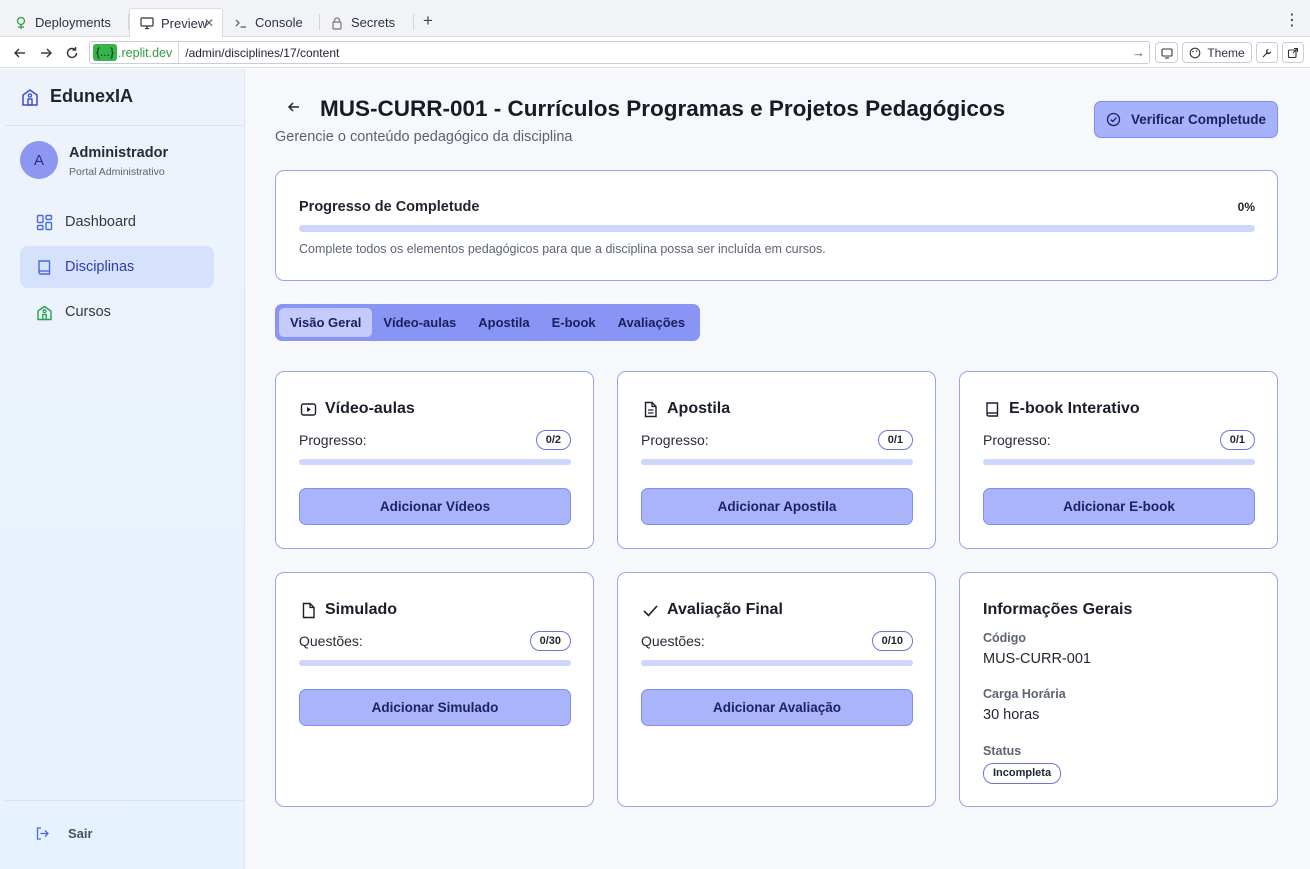  I want to click on sidebar-item-cursos: Cursos, so click(117, 312).